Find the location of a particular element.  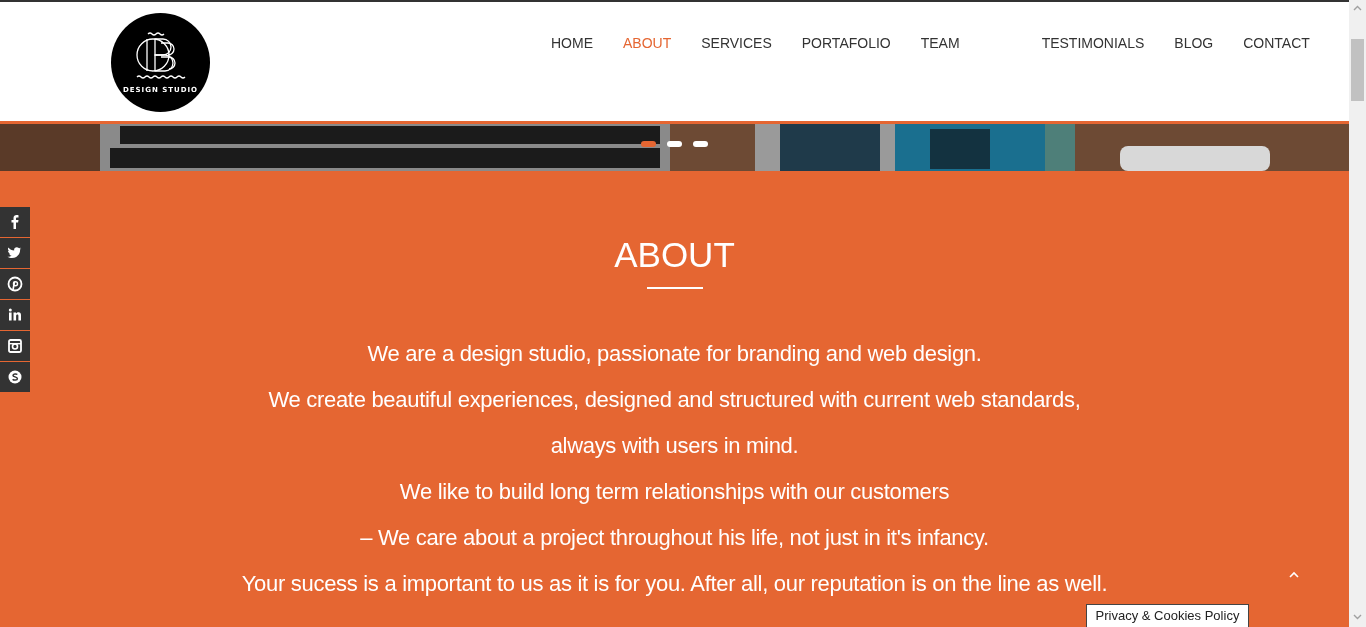

nav-link: SERVICES is located at coordinates (736, 43).